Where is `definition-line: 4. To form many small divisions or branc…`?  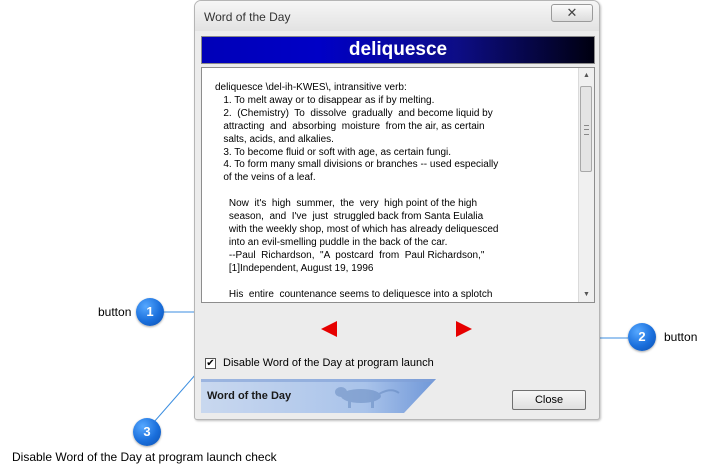
definition-line: 4. To form many small divisions or branc… is located at coordinates (357, 165).